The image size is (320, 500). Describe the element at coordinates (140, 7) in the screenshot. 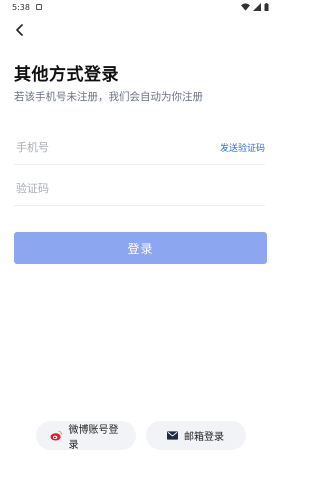

I see `status-bar: 5:38` at that location.